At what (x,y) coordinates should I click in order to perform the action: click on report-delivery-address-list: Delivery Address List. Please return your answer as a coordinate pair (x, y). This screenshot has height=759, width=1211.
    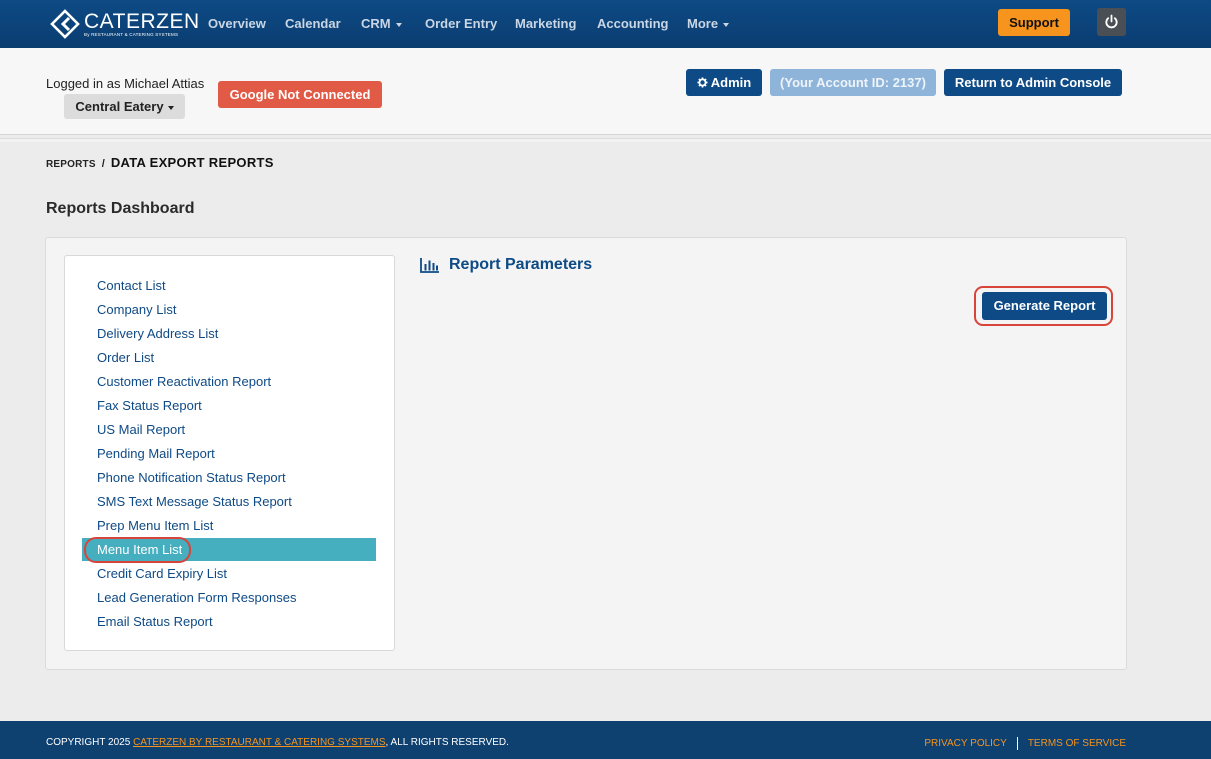
    Looking at the image, I should click on (157, 333).